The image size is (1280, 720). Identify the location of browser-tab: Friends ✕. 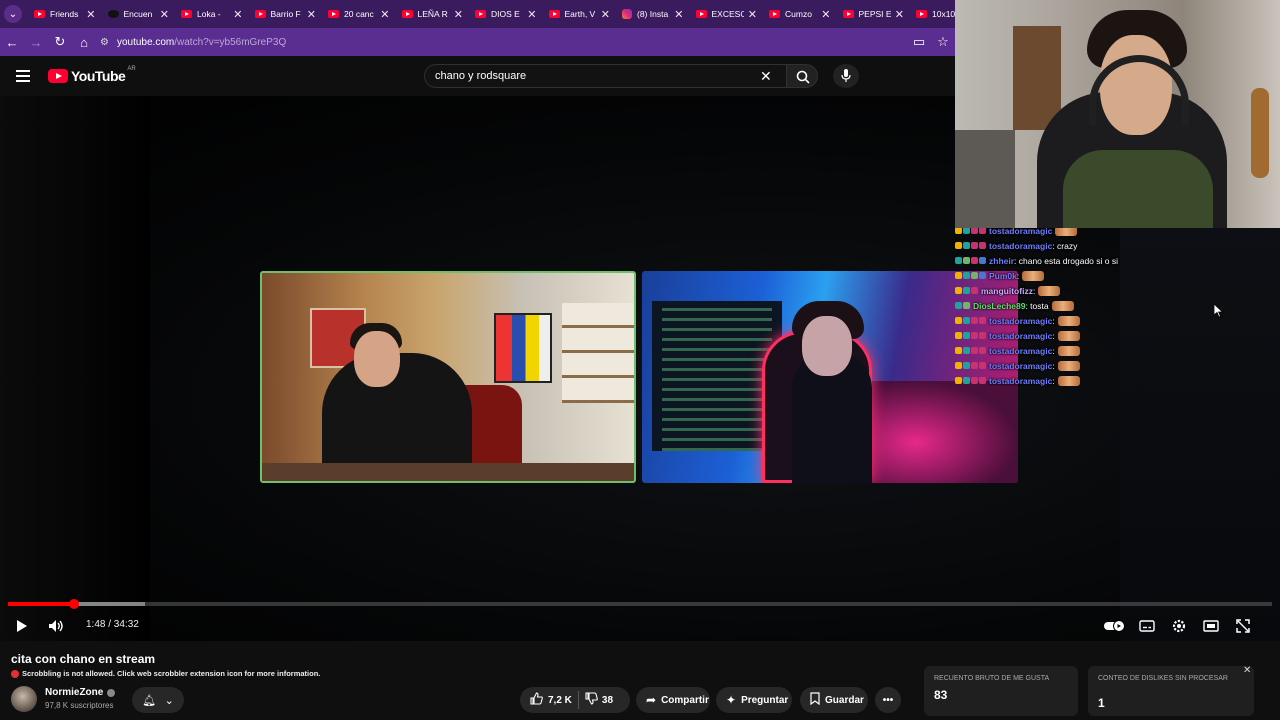
(63, 14).